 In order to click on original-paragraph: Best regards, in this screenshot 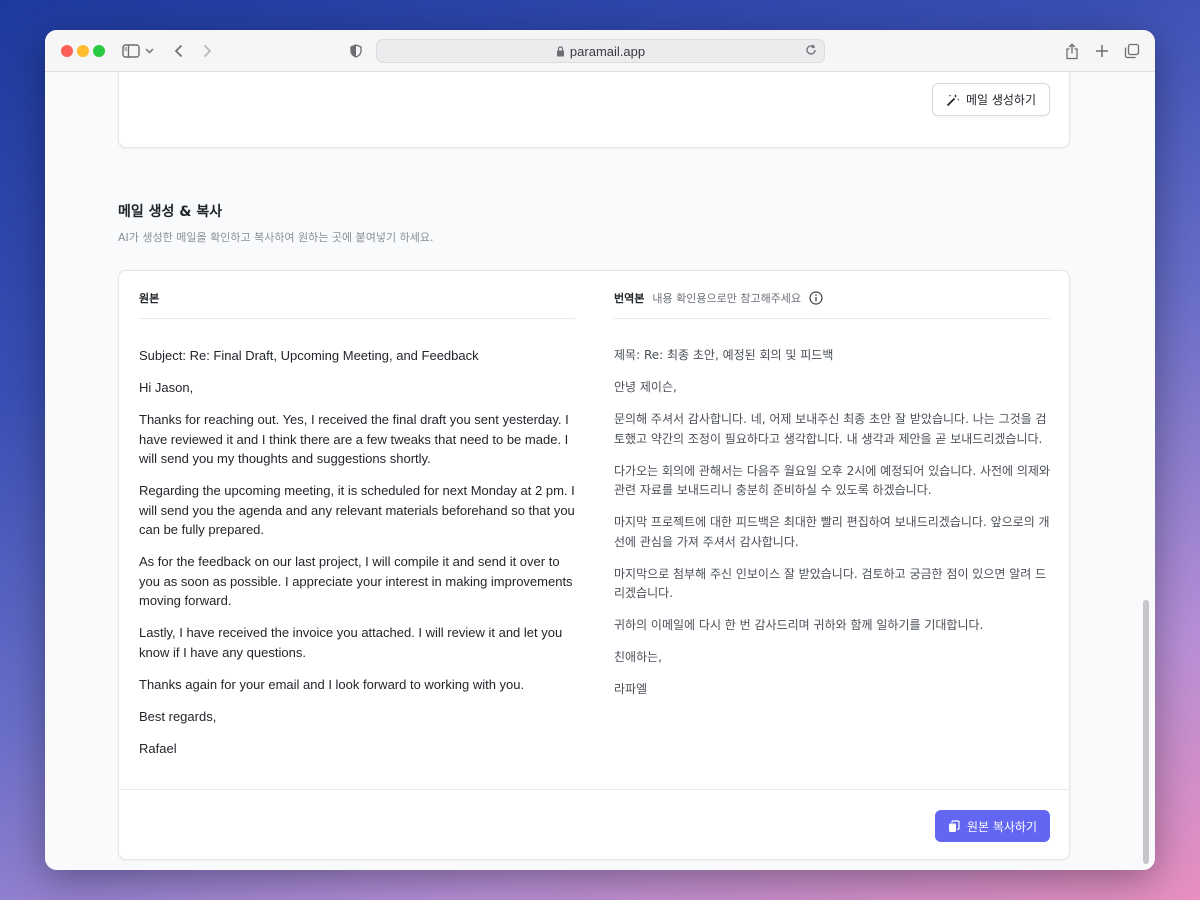, I will do `click(178, 716)`.